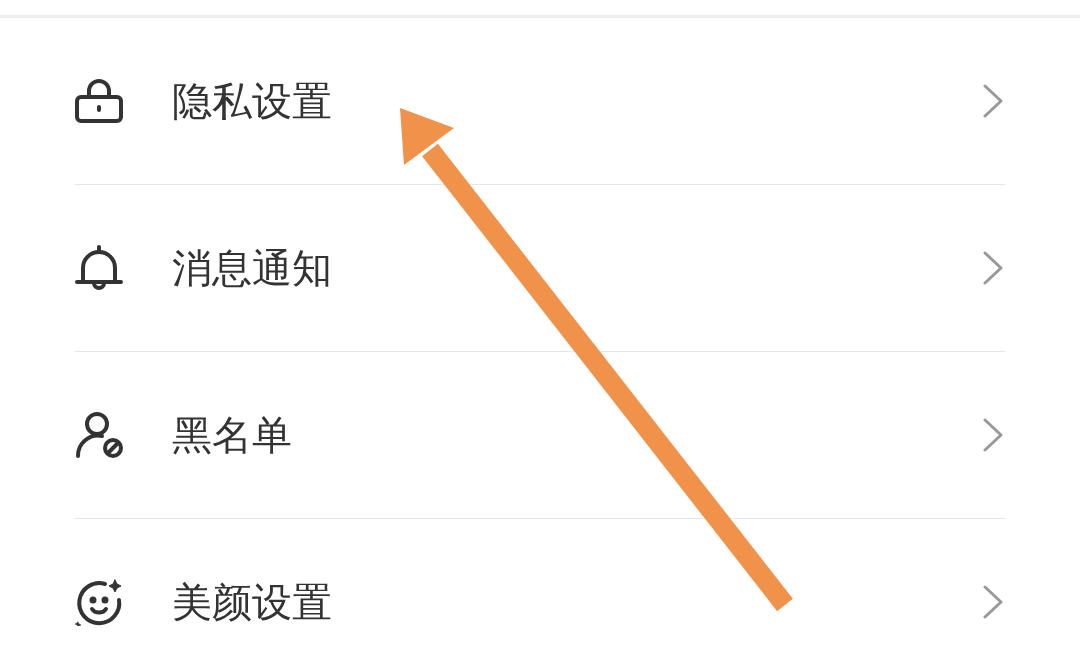 The width and height of the screenshot is (1080, 649). Describe the element at coordinates (99, 101) in the screenshot. I see `lock-icon` at that location.